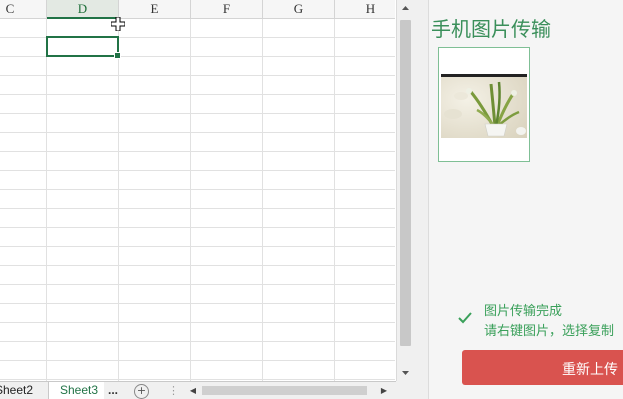 The width and height of the screenshot is (623, 399). Describe the element at coordinates (384, 390) in the screenshot. I see `scroll-right-icon: ▶` at that location.